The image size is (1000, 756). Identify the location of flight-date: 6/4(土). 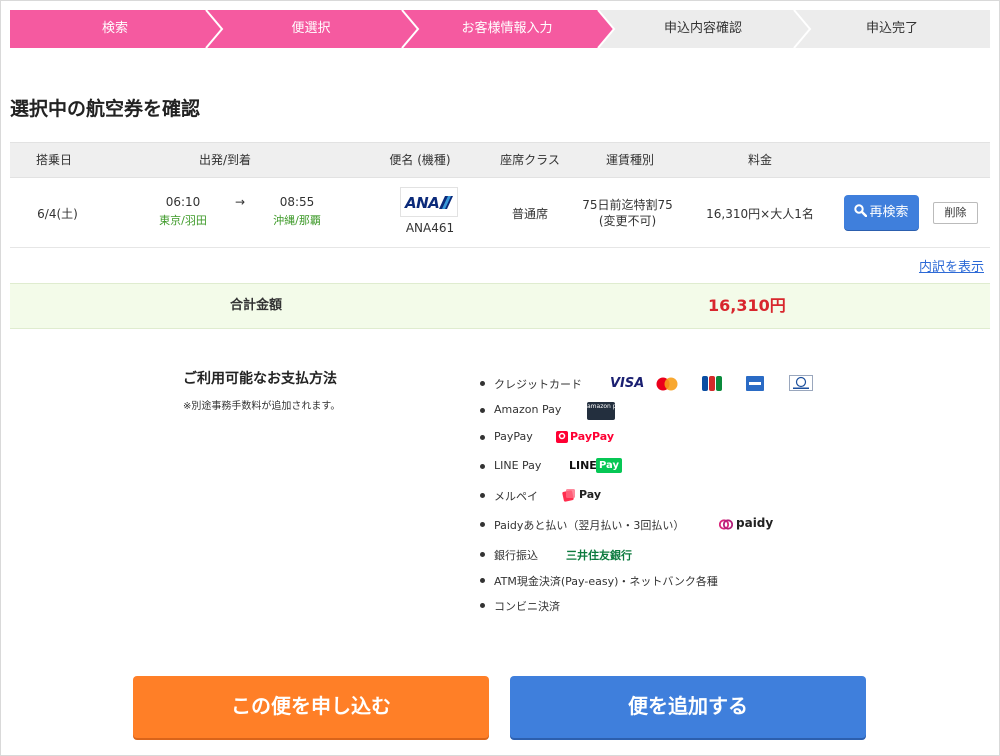
(57, 214).